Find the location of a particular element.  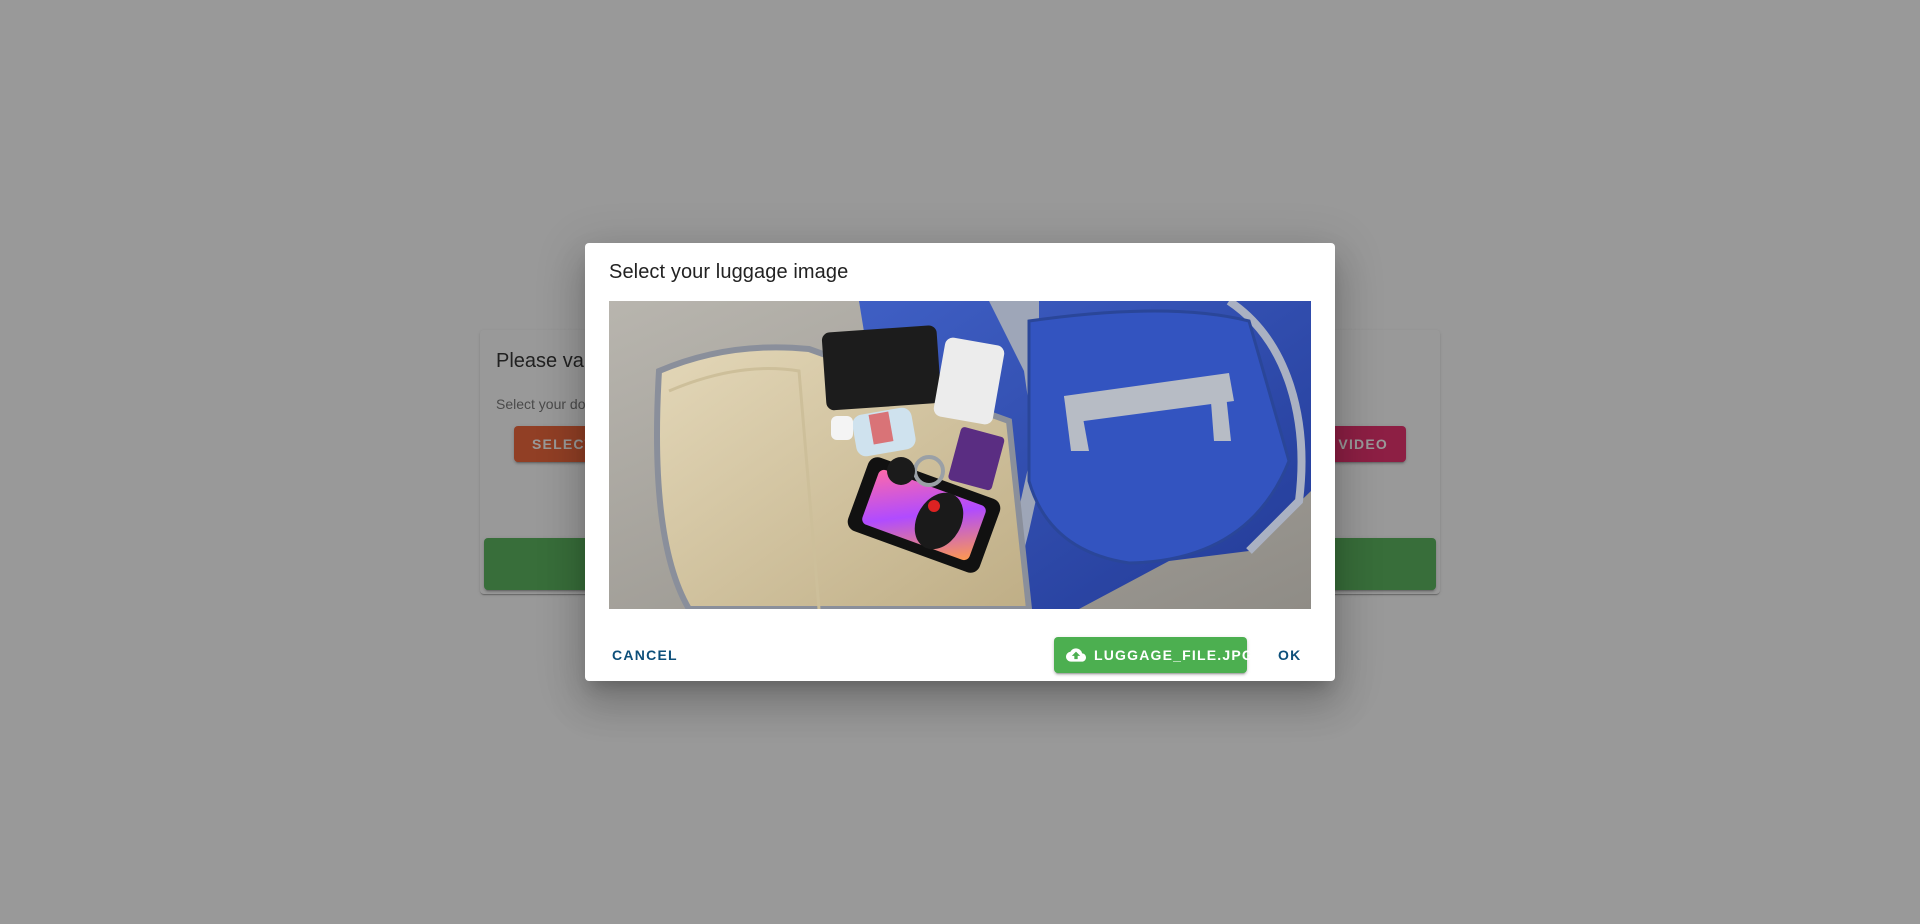

luggage-image-preview is located at coordinates (960, 455).